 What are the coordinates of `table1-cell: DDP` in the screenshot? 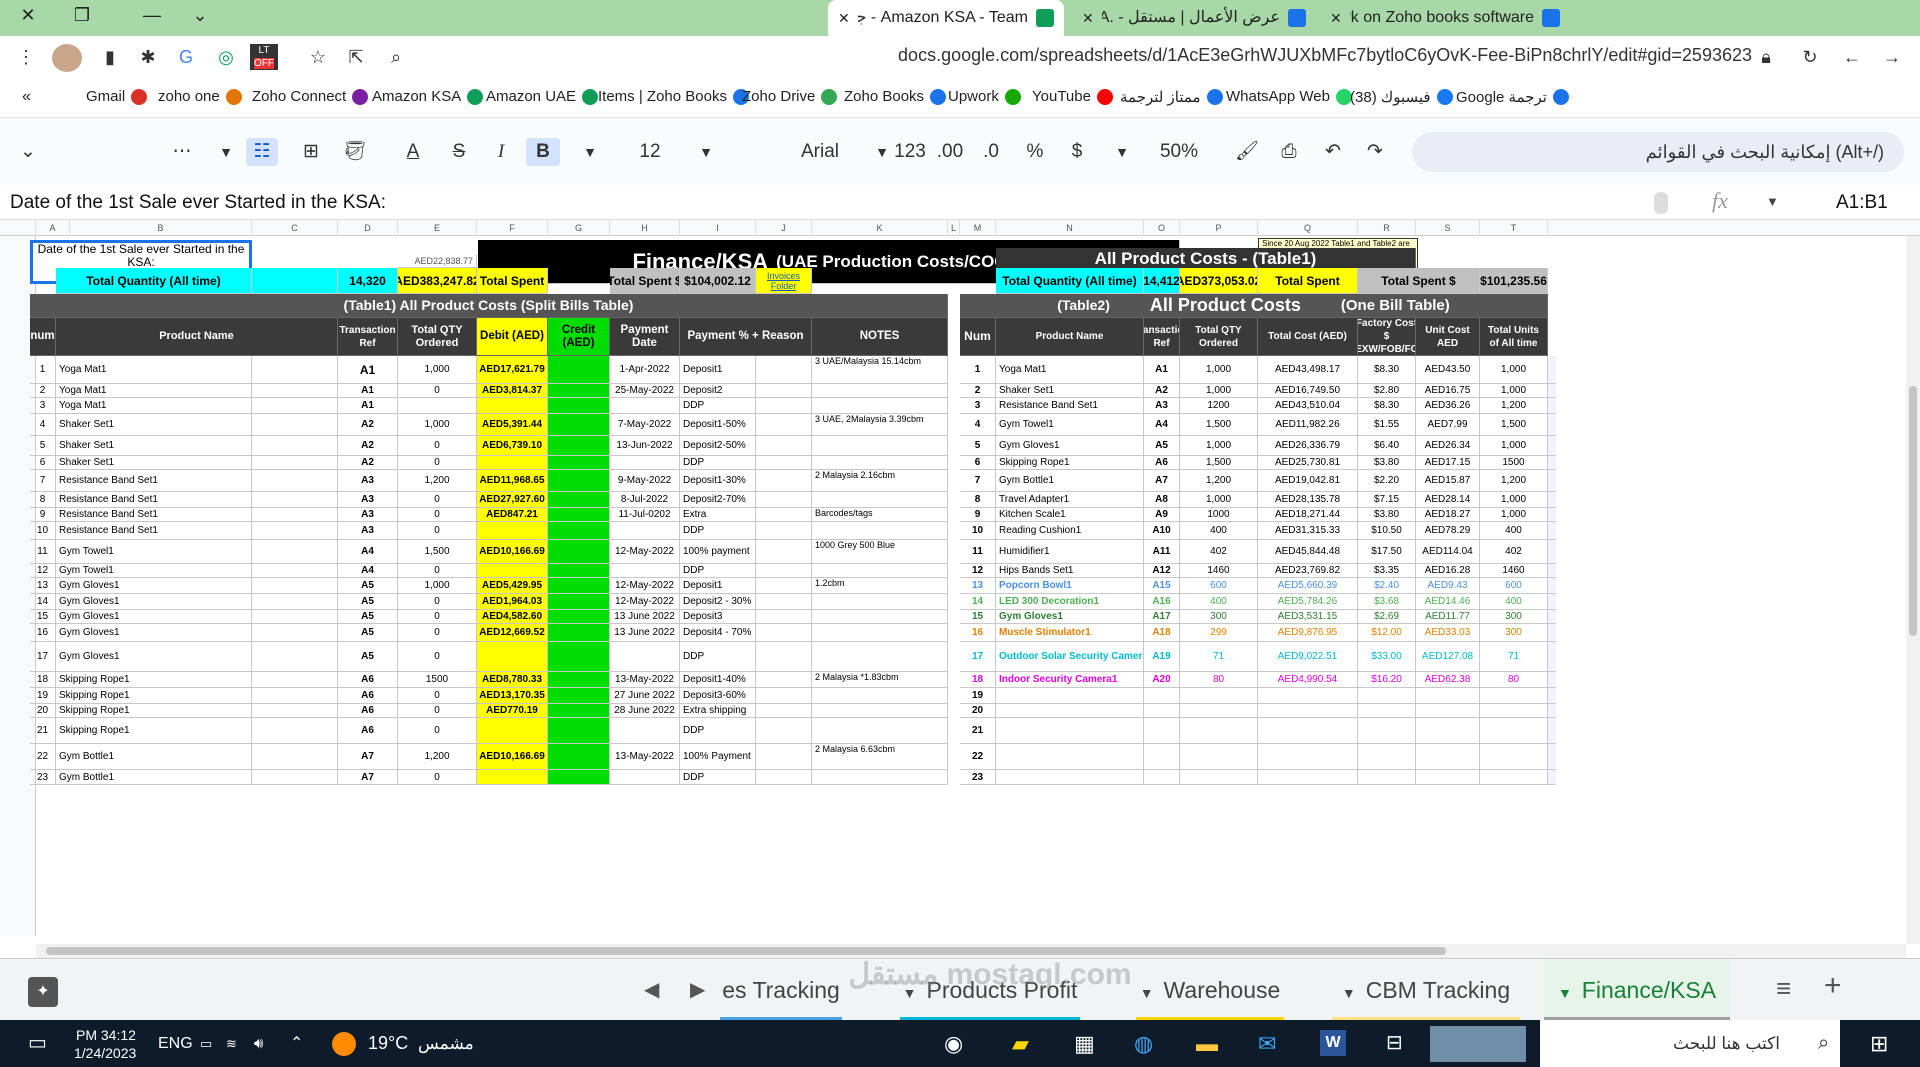 It's located at (718, 777).